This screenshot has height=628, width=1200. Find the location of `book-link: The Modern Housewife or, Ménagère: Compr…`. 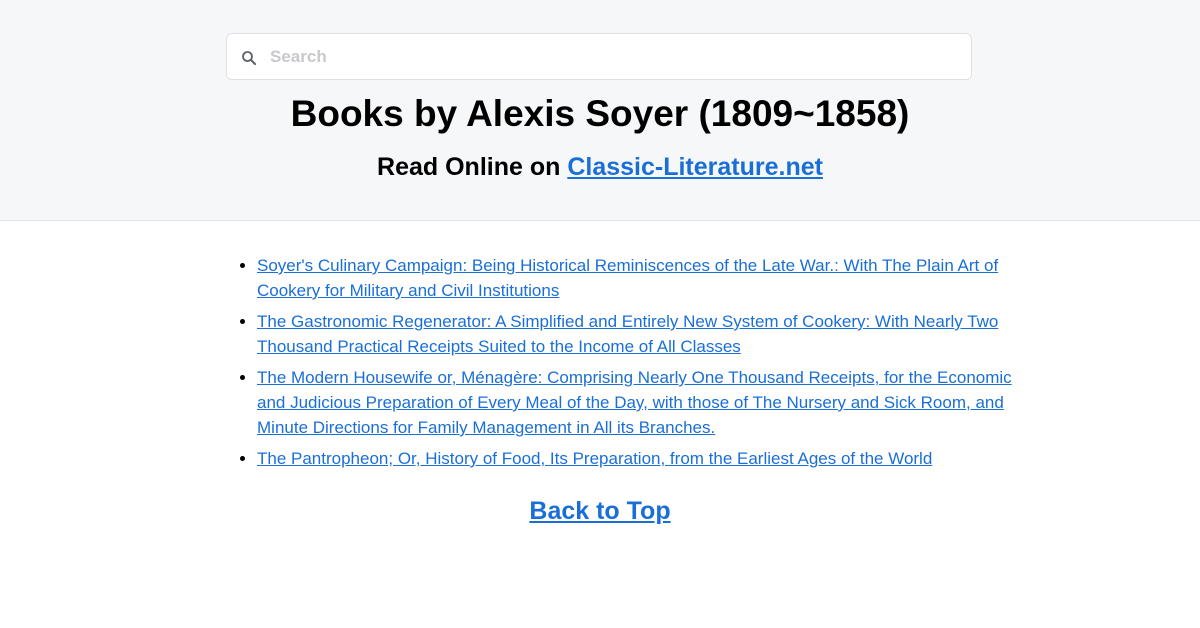

book-link: The Modern Housewife or, Ménagère: Compr… is located at coordinates (634, 402).